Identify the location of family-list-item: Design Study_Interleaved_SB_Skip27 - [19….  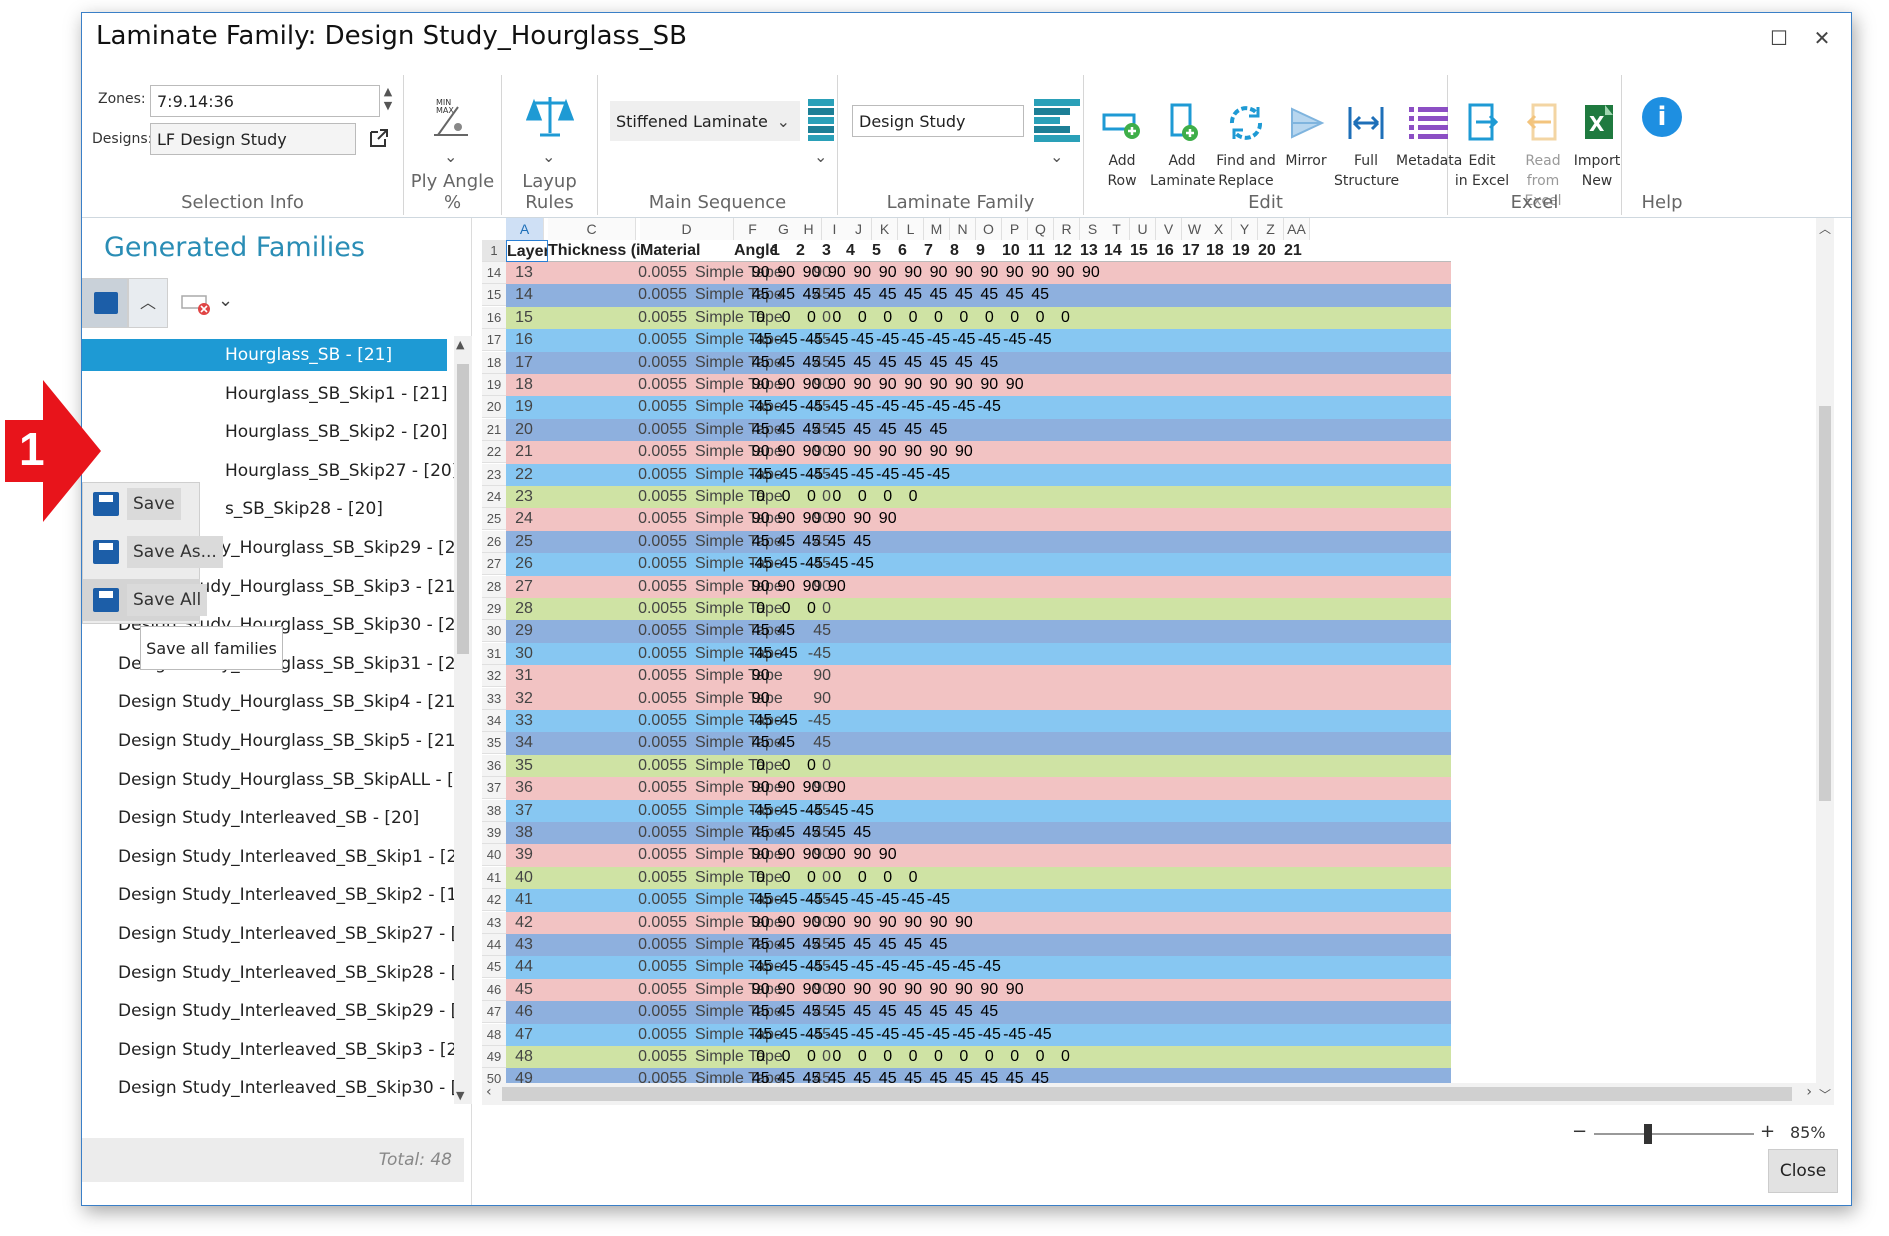
(272, 934).